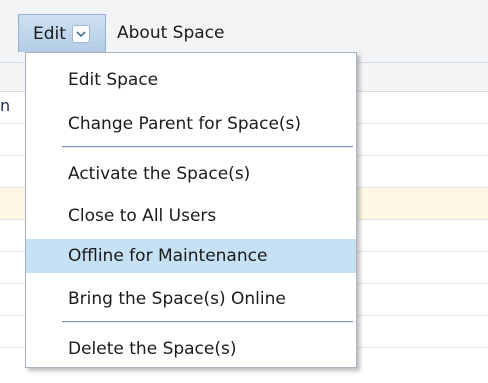 This screenshot has height=383, width=488. I want to click on menu-item-close-to-all-users: Close to All Users, so click(191, 216).